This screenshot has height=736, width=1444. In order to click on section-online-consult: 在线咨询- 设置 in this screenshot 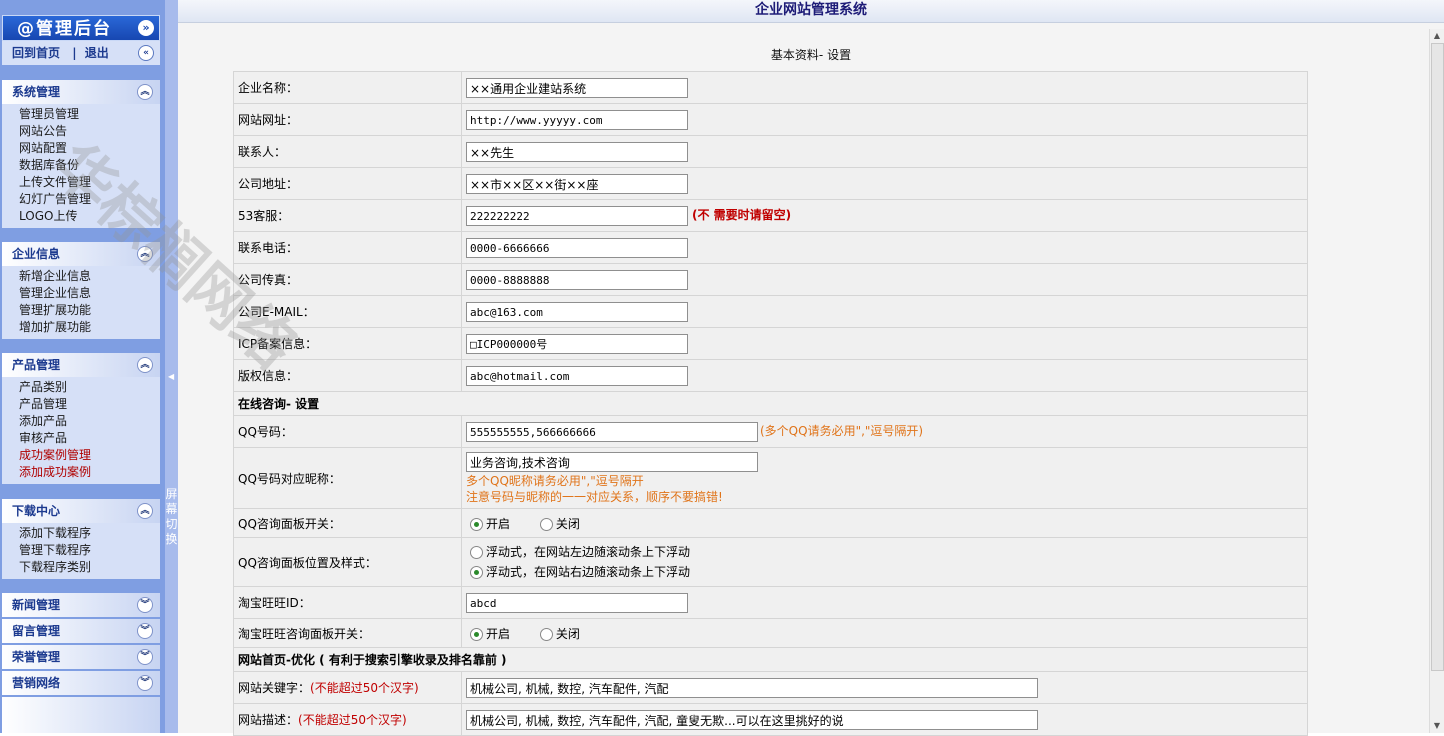, I will do `click(770, 403)`.